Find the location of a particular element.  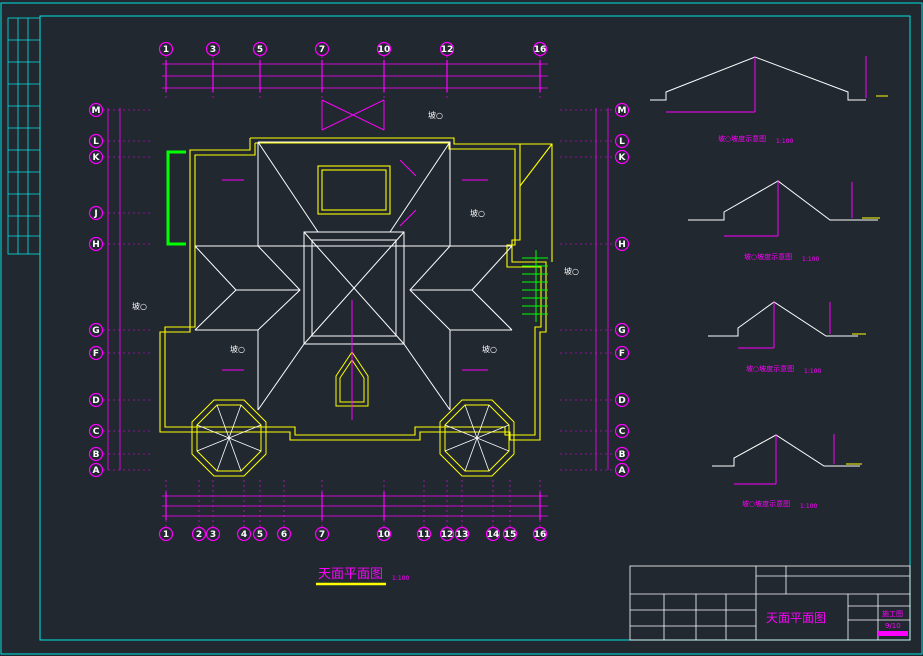

axis-top-16: 16 is located at coordinates (540, 49).